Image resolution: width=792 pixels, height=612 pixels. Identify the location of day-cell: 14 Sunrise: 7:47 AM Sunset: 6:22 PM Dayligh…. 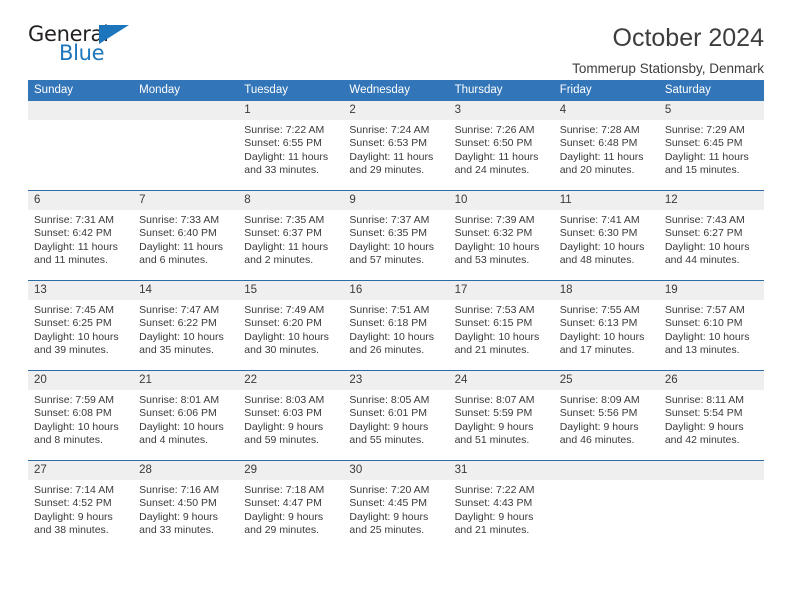
(186, 325).